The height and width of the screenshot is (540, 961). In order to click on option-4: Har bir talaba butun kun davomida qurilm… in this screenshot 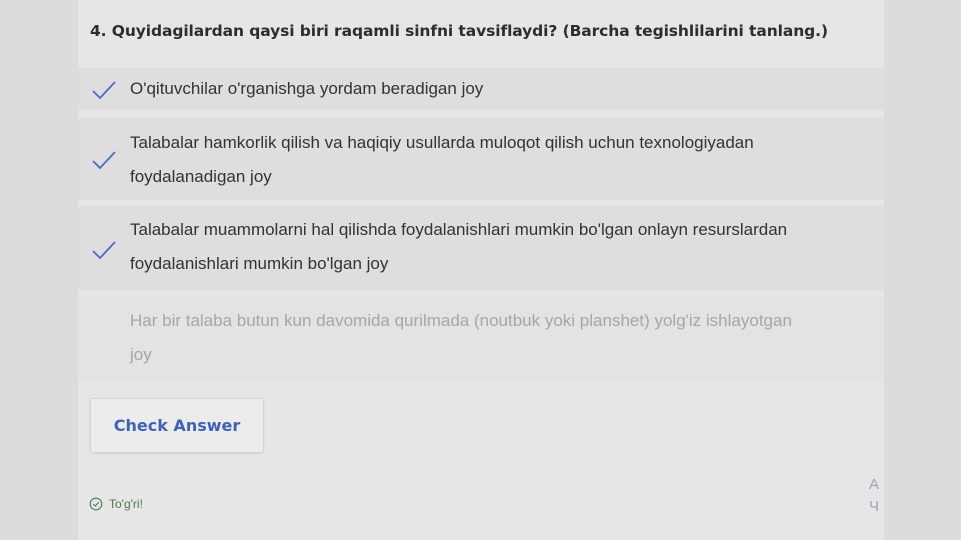, I will do `click(481, 339)`.